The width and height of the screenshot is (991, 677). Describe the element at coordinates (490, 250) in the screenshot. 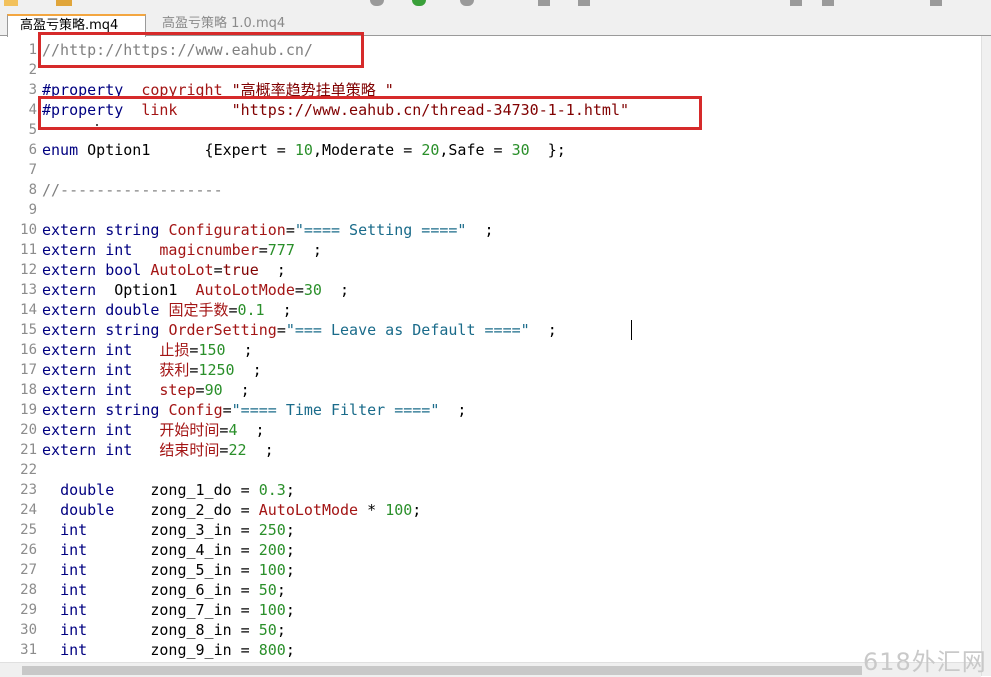

I see `code-line: 11 extern int magicnumber=777 ;` at that location.